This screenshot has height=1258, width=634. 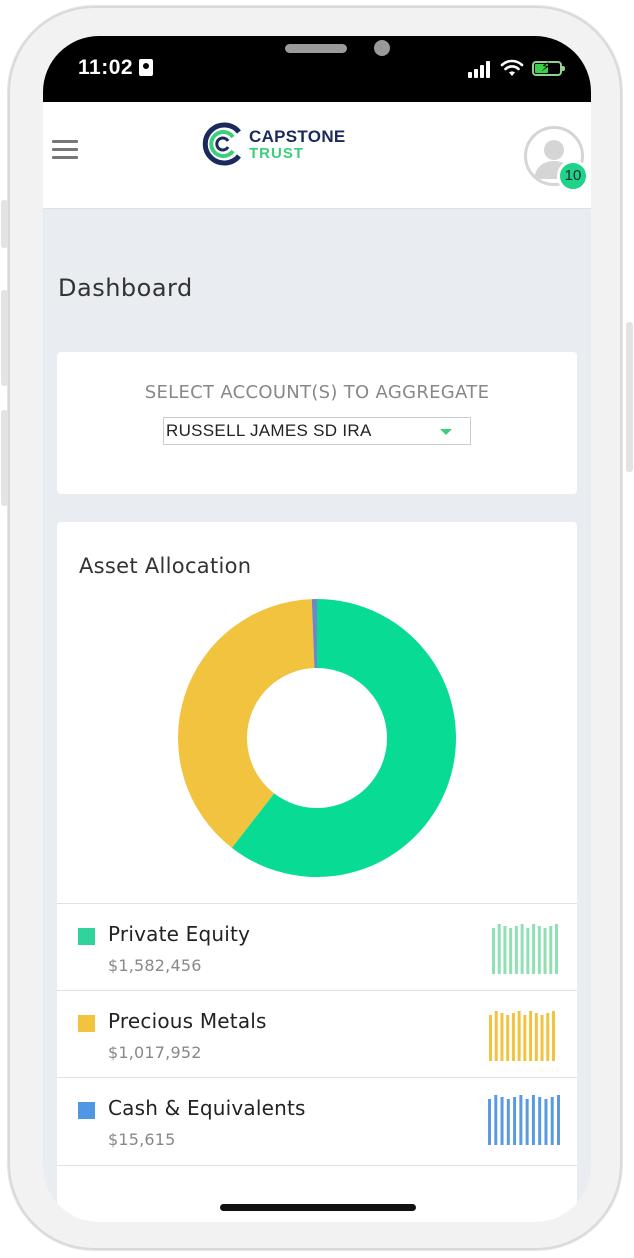 What do you see at coordinates (125, 288) in the screenshot?
I see `page-title: Dashboard` at bounding box center [125, 288].